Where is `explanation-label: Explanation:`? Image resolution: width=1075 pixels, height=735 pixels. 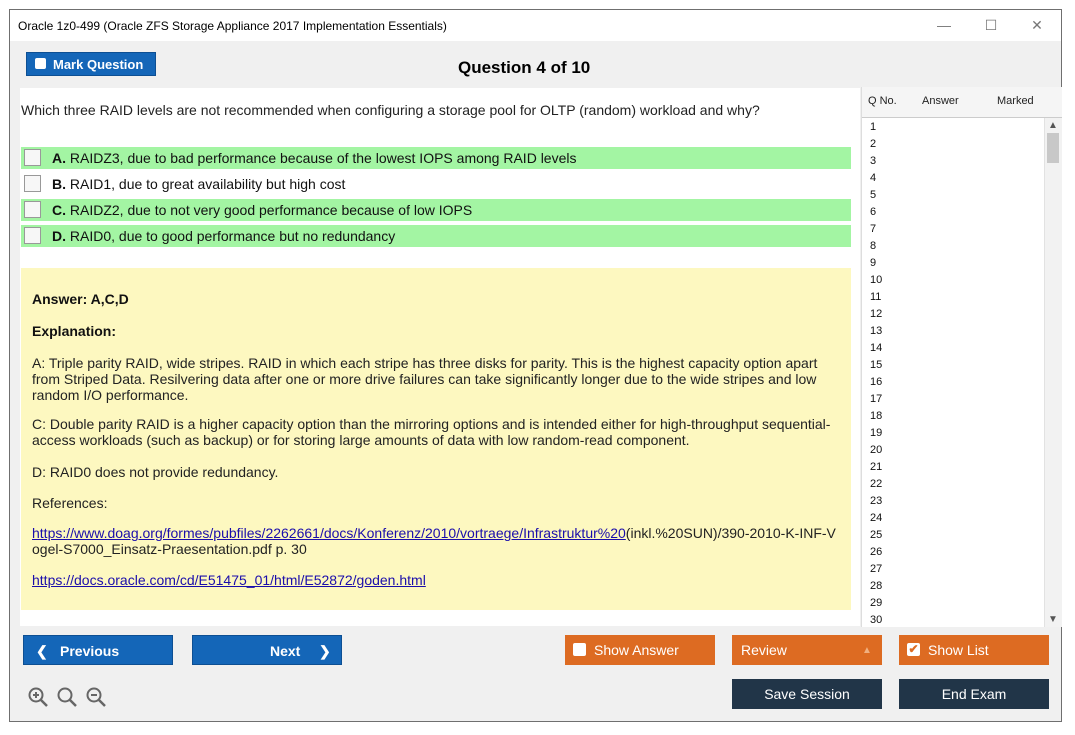
explanation-label: Explanation: is located at coordinates (74, 331).